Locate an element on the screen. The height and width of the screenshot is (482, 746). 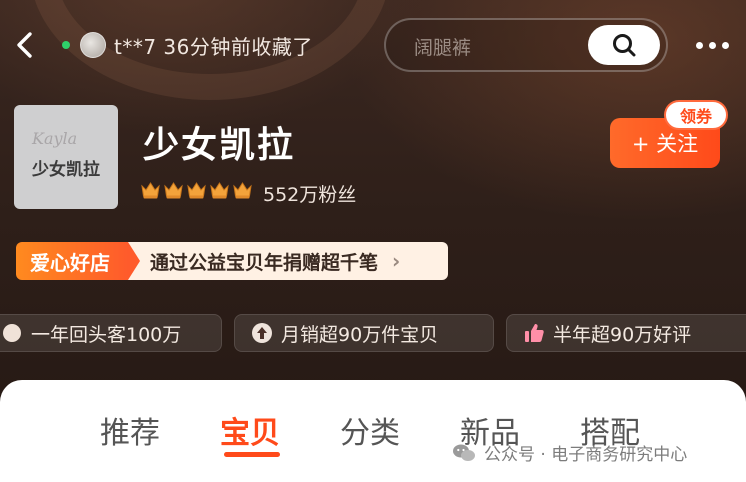
watermark-text: 公众号 · 电子商务研究中心 is located at coordinates (586, 455).